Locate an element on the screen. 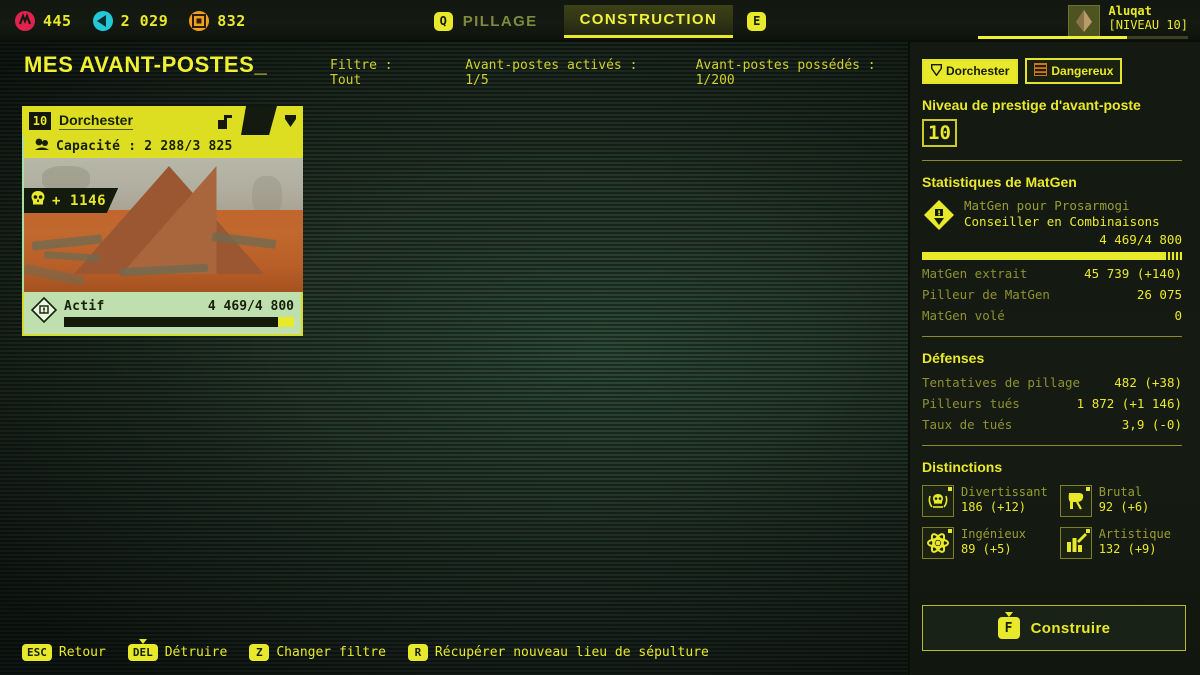 The width and height of the screenshot is (1200, 675). distinction-text: Divertissant 186 (+12) is located at coordinates (1004, 500).